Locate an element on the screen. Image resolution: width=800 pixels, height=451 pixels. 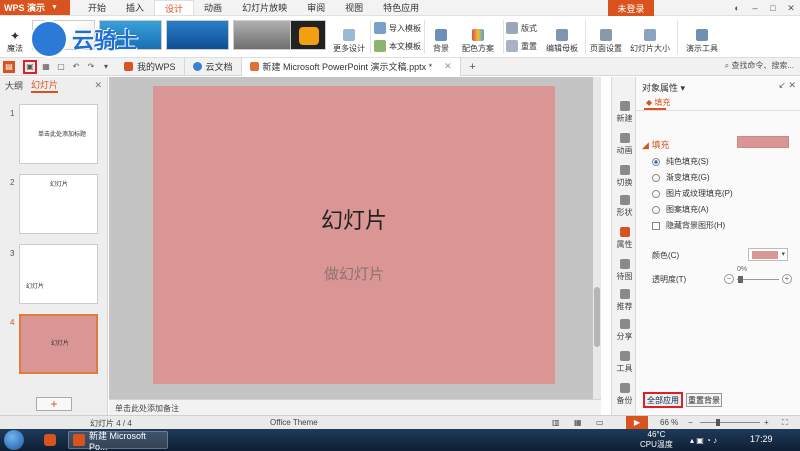
tab-design: 设计 is located at coordinates (174, 7).